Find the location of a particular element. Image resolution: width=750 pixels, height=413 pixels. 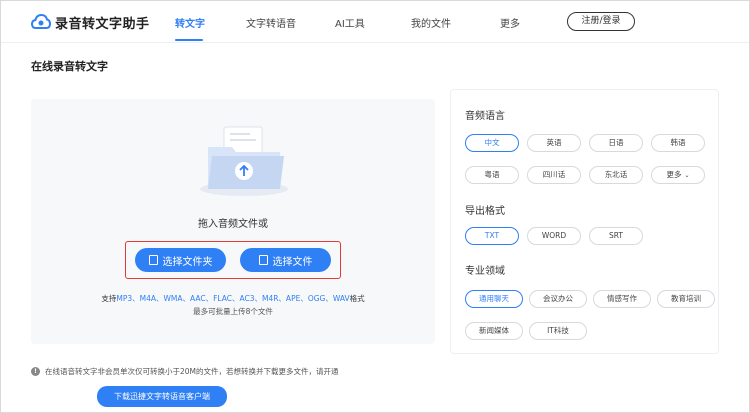

domain-option-meeting: 会议办公 is located at coordinates (558, 299).